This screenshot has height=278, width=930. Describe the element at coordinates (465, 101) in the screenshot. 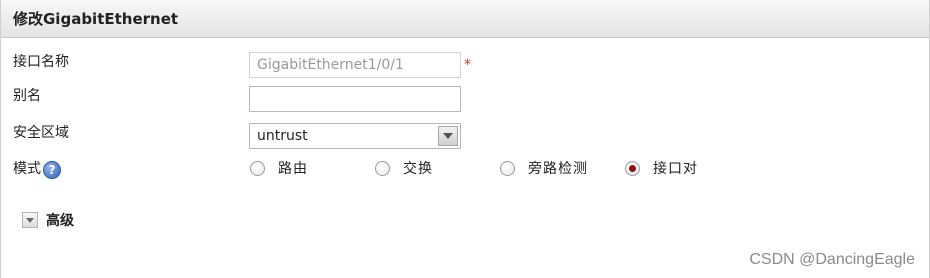

I see `alias-row: 别名` at that location.